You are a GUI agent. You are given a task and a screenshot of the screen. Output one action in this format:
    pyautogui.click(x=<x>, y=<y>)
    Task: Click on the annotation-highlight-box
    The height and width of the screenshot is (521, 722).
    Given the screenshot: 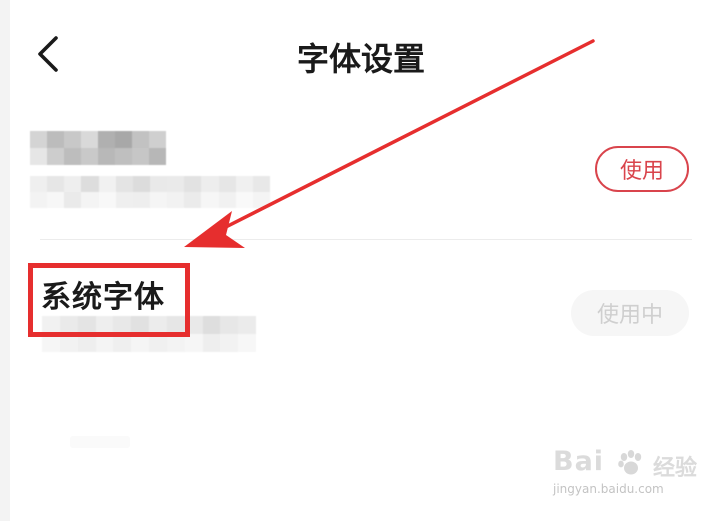 What is the action you would take?
    pyautogui.click(x=109, y=300)
    